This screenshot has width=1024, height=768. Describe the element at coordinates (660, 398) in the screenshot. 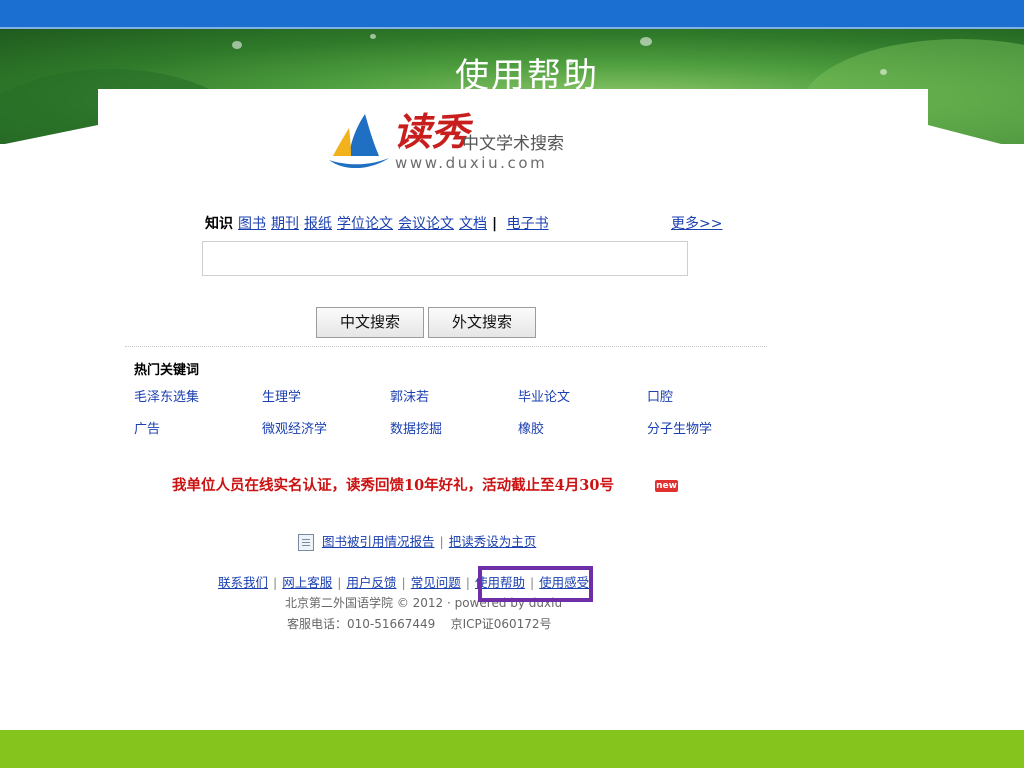

I see `keyword-link: 口腔` at that location.